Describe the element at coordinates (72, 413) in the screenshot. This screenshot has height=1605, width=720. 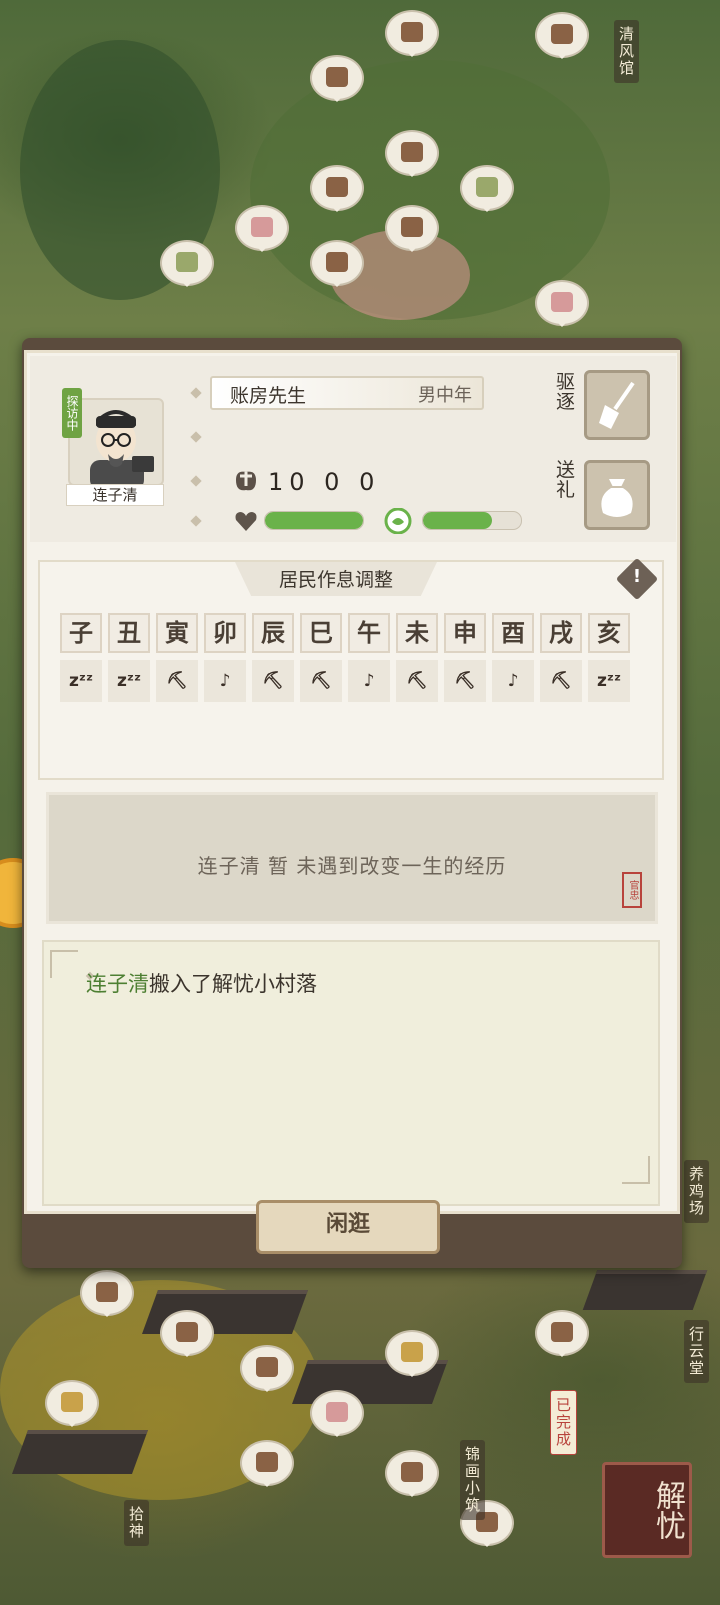
I see `visiting-badge: 探访中` at that location.